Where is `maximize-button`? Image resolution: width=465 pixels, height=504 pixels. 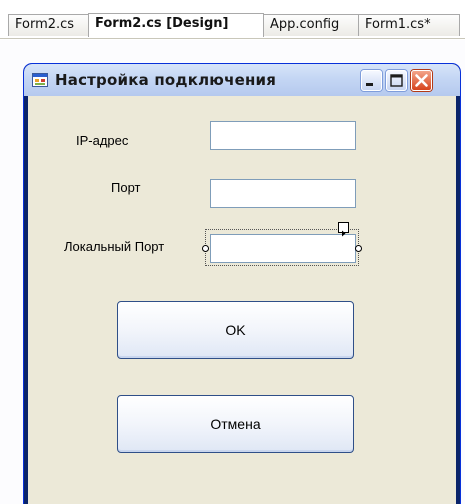
maximize-button is located at coordinates (396, 80).